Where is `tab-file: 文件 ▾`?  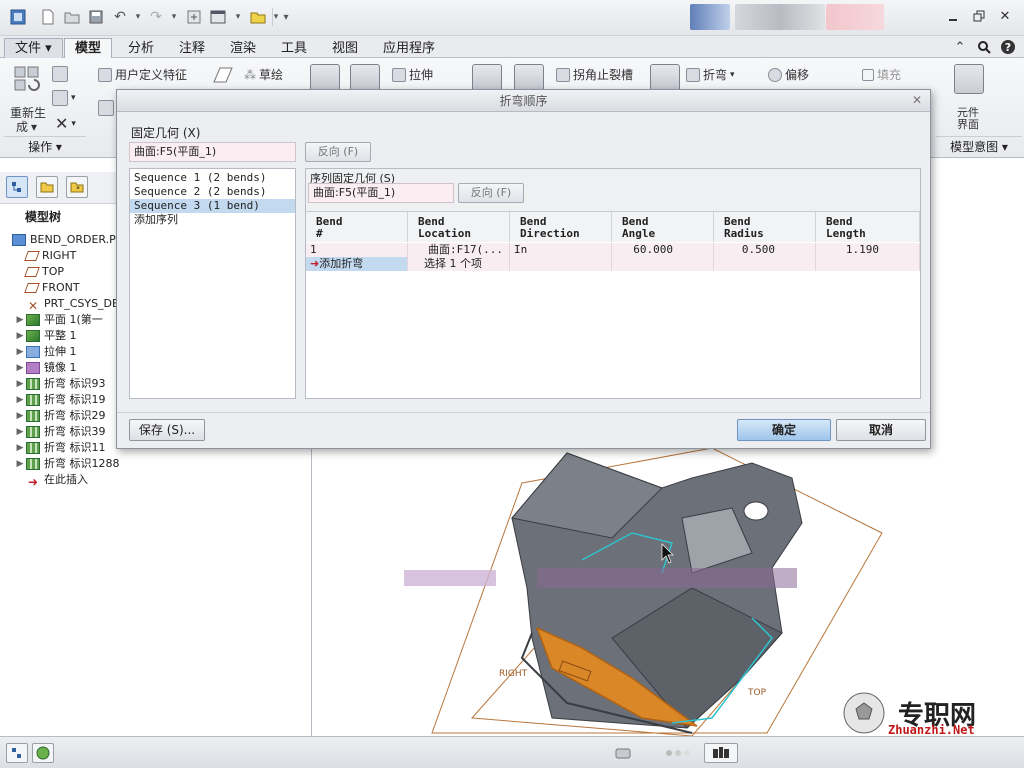 tab-file: 文件 ▾ is located at coordinates (33, 48).